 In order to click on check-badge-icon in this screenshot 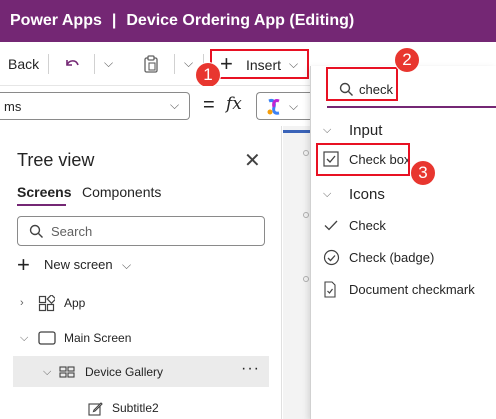, I will do `click(336, 257)`.